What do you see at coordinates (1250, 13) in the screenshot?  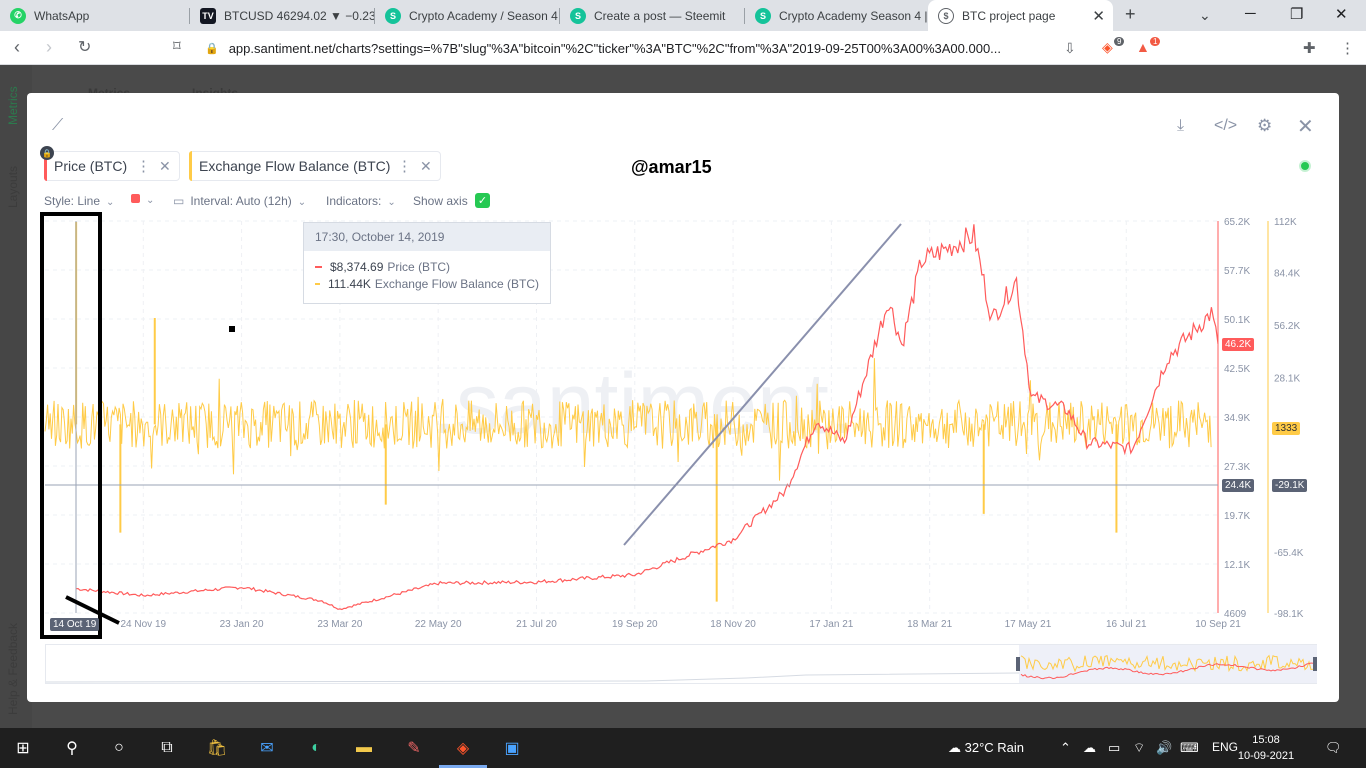 I see `minimize-icon: ─` at bounding box center [1250, 13].